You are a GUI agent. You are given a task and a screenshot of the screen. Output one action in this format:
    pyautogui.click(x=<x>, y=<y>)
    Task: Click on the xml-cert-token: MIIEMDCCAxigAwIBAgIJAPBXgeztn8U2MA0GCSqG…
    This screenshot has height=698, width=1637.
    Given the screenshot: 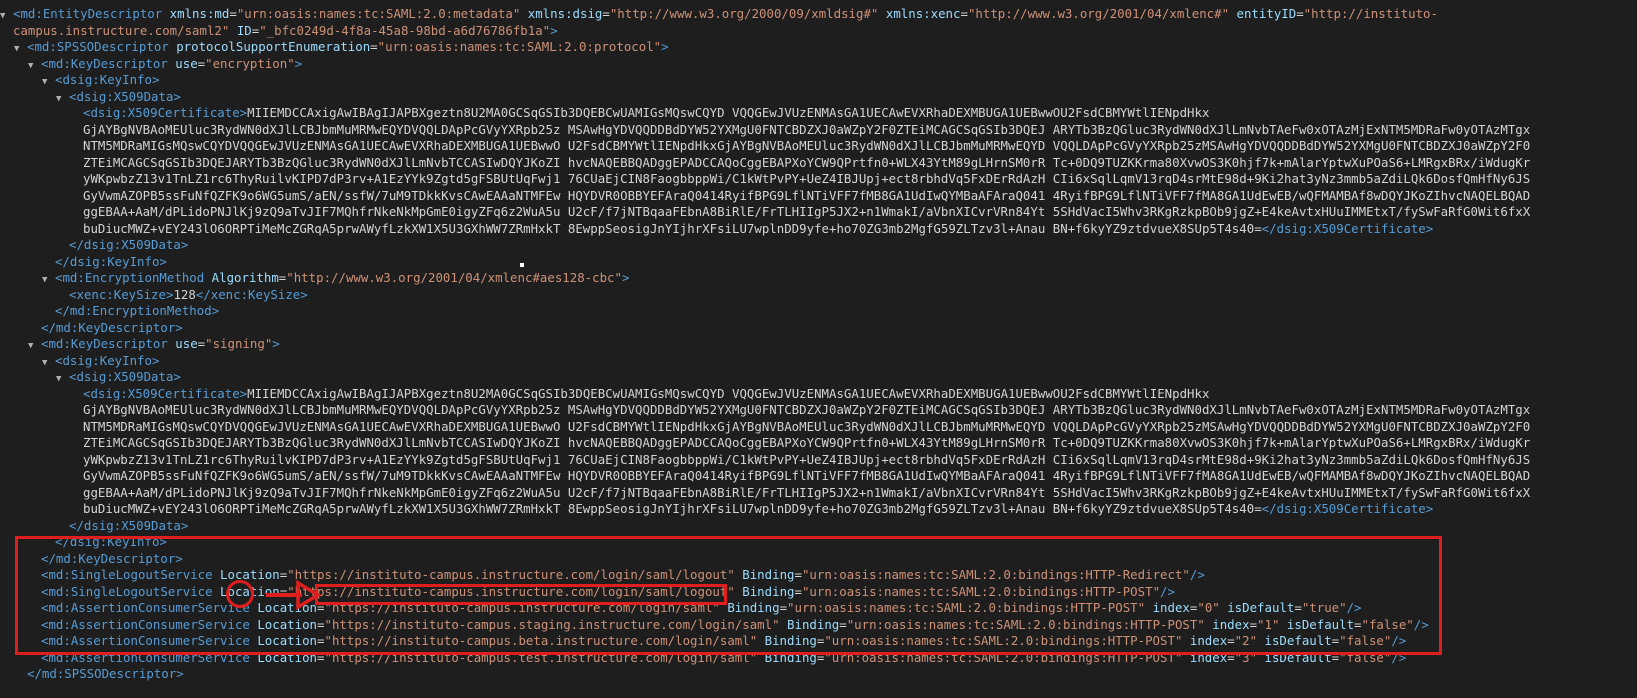 What is the action you would take?
    pyautogui.click(x=728, y=112)
    